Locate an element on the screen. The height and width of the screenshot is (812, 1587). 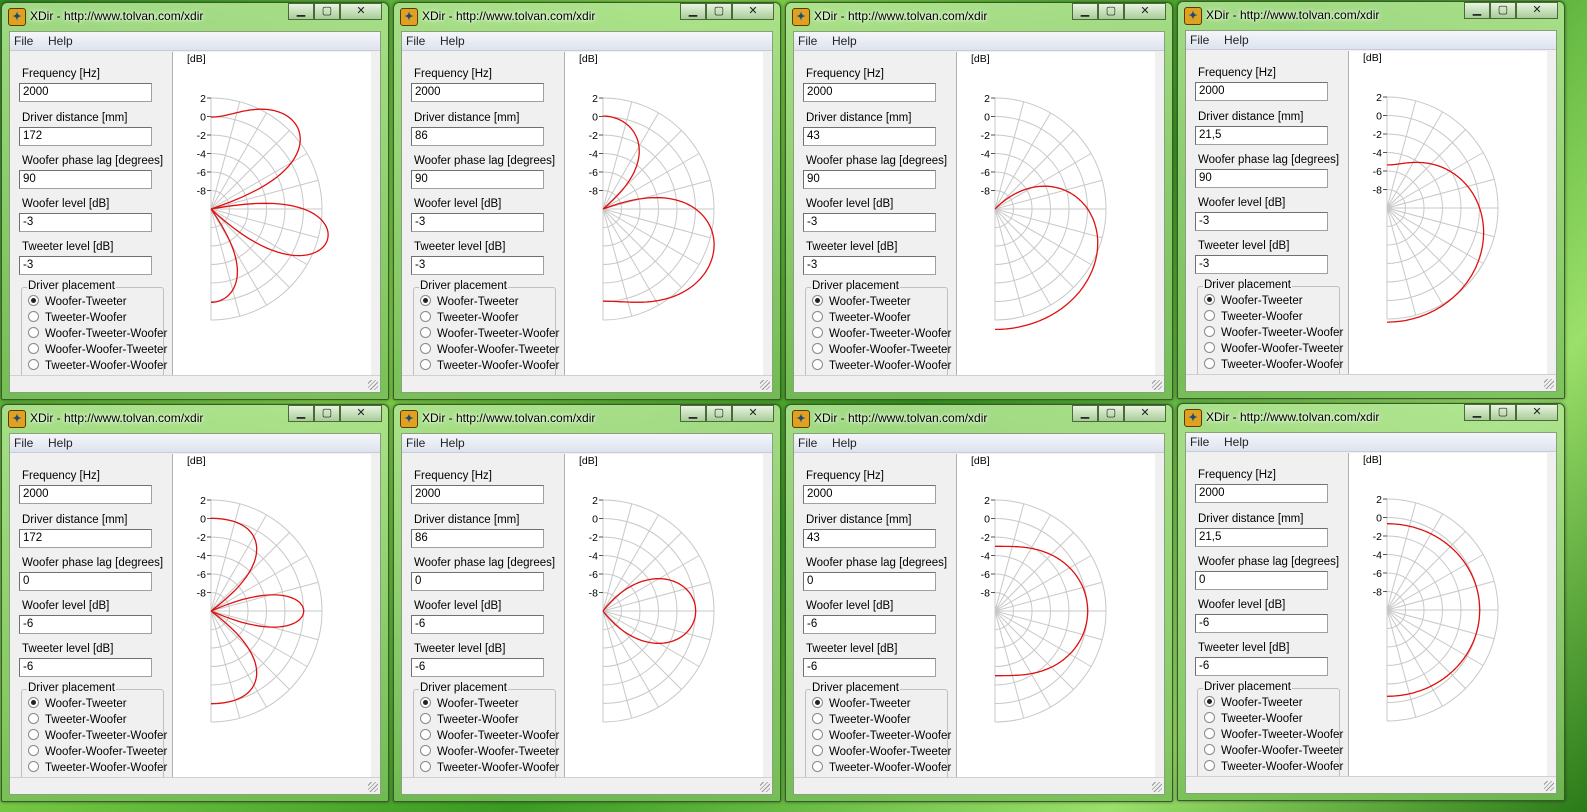
distance-input: 21,5 is located at coordinates (1261, 537).